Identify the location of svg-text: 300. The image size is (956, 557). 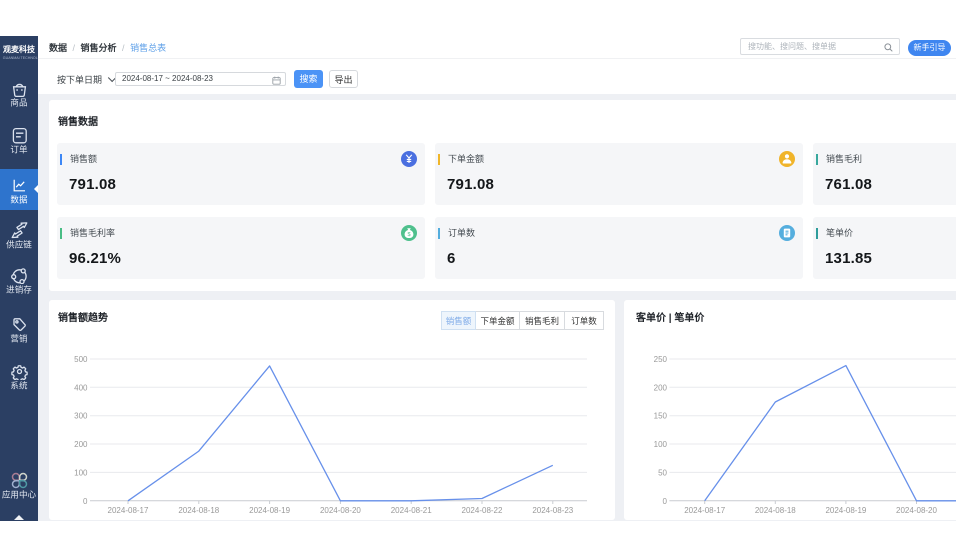
(81, 416).